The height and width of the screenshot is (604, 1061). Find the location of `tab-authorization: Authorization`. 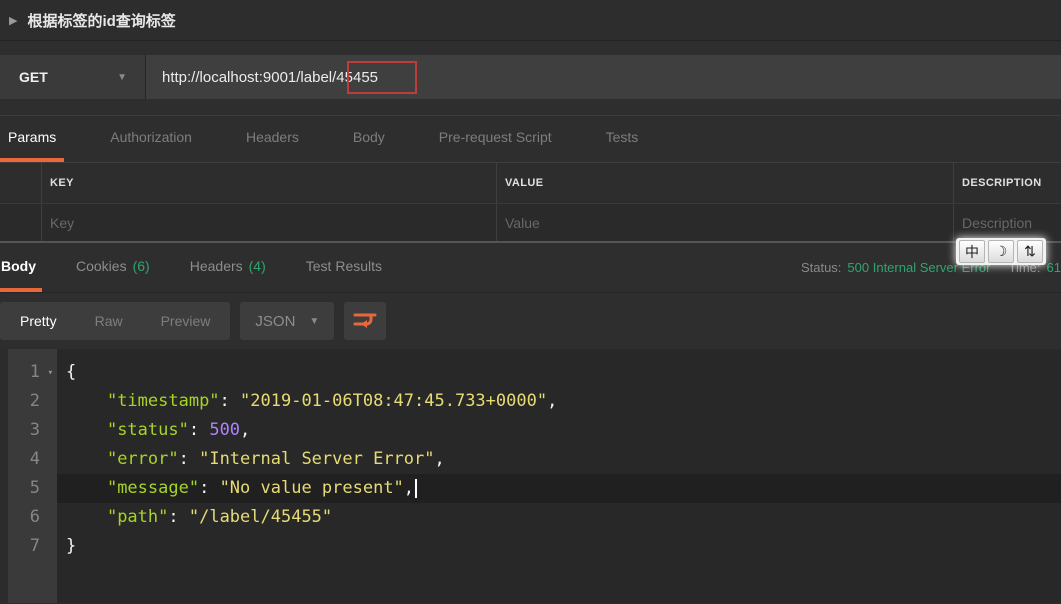

tab-authorization: Authorization is located at coordinates (151, 139).